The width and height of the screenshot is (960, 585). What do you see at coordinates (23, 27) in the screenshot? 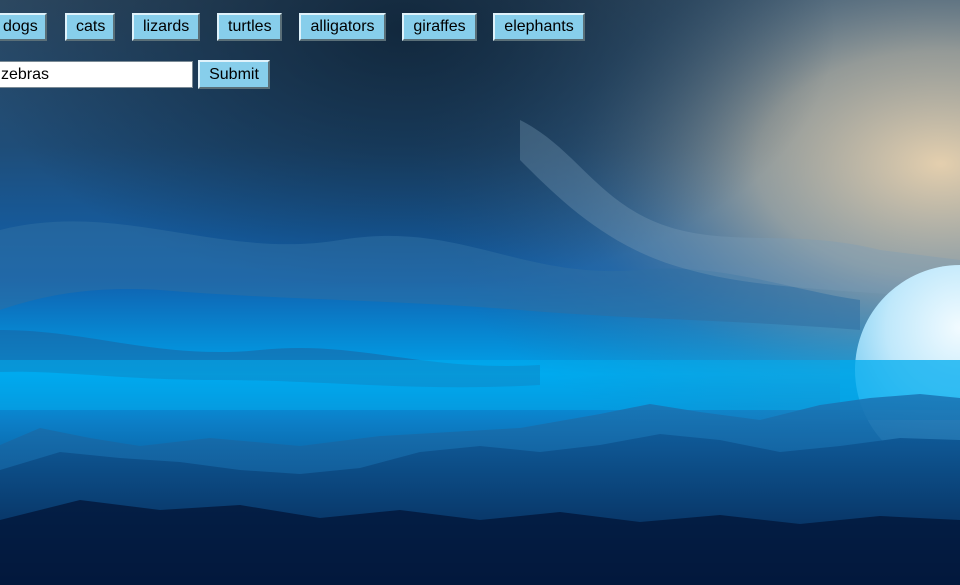
I see `dogs-button: dogs` at bounding box center [23, 27].